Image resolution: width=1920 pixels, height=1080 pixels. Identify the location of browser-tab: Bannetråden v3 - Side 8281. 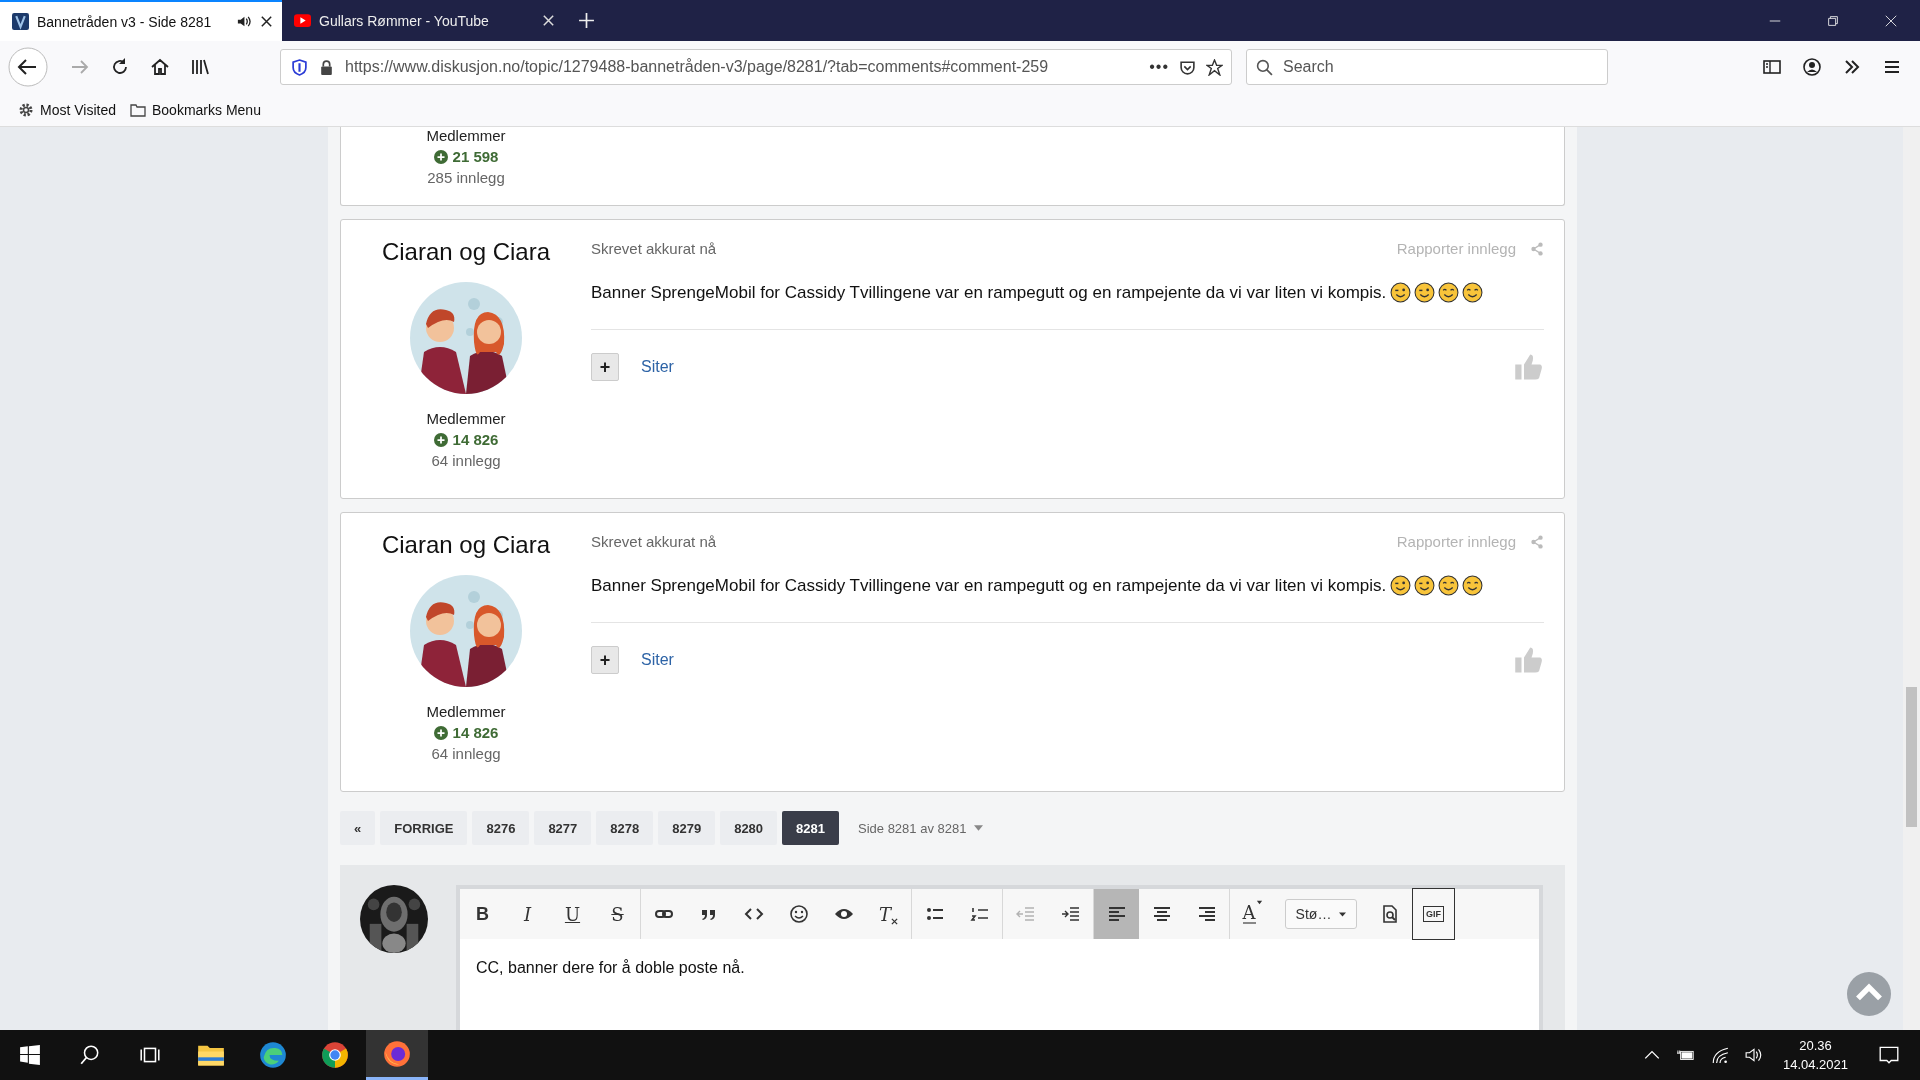
(141, 20).